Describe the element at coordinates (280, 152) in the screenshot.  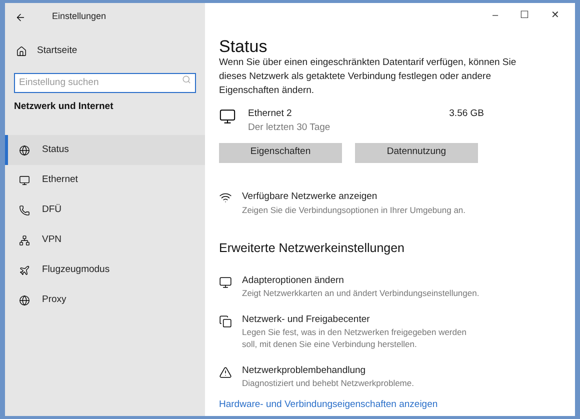
I see `action-button: Eigenschaften` at that location.